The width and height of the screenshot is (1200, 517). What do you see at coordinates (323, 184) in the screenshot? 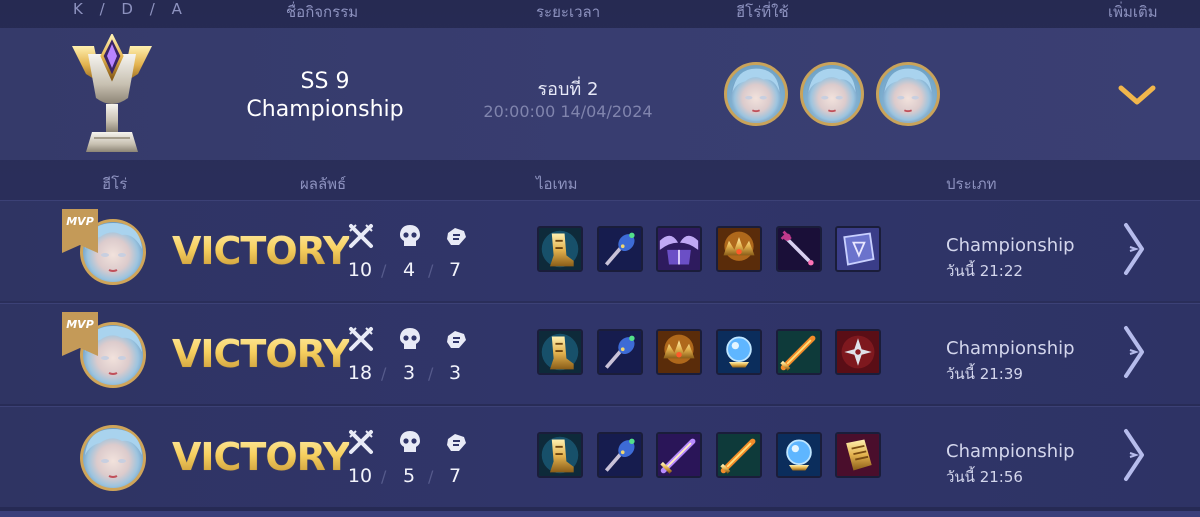
I see `result-column-label: ผลลัพธ์` at bounding box center [323, 184].